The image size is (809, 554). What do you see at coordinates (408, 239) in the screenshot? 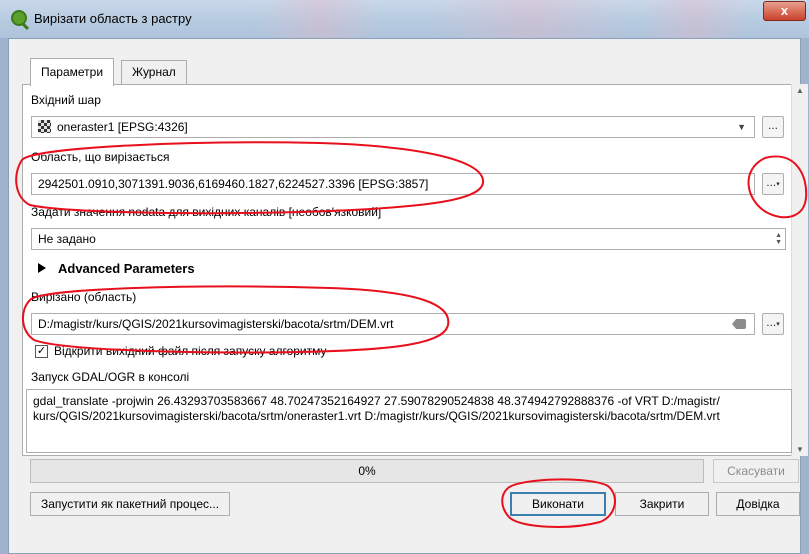
I see `nodata-spinbox: Не задано ▲ ▼` at bounding box center [408, 239].